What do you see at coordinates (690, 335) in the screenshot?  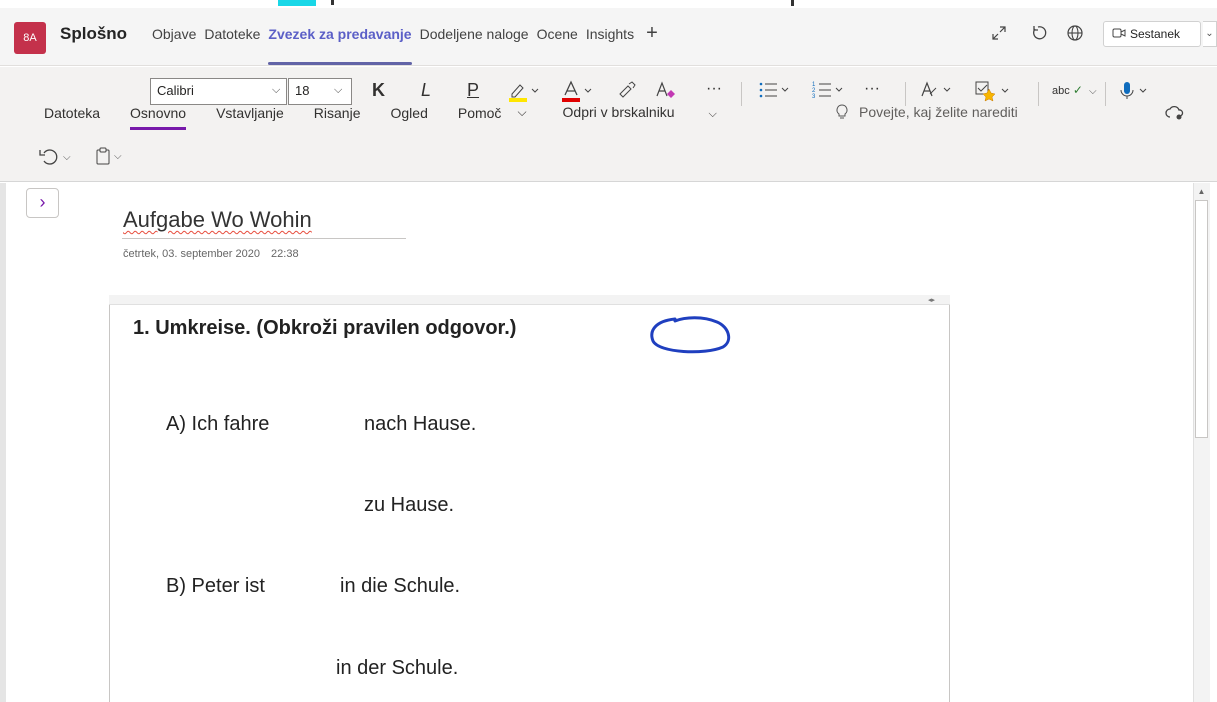 I see `ink-circle-drawing` at bounding box center [690, 335].